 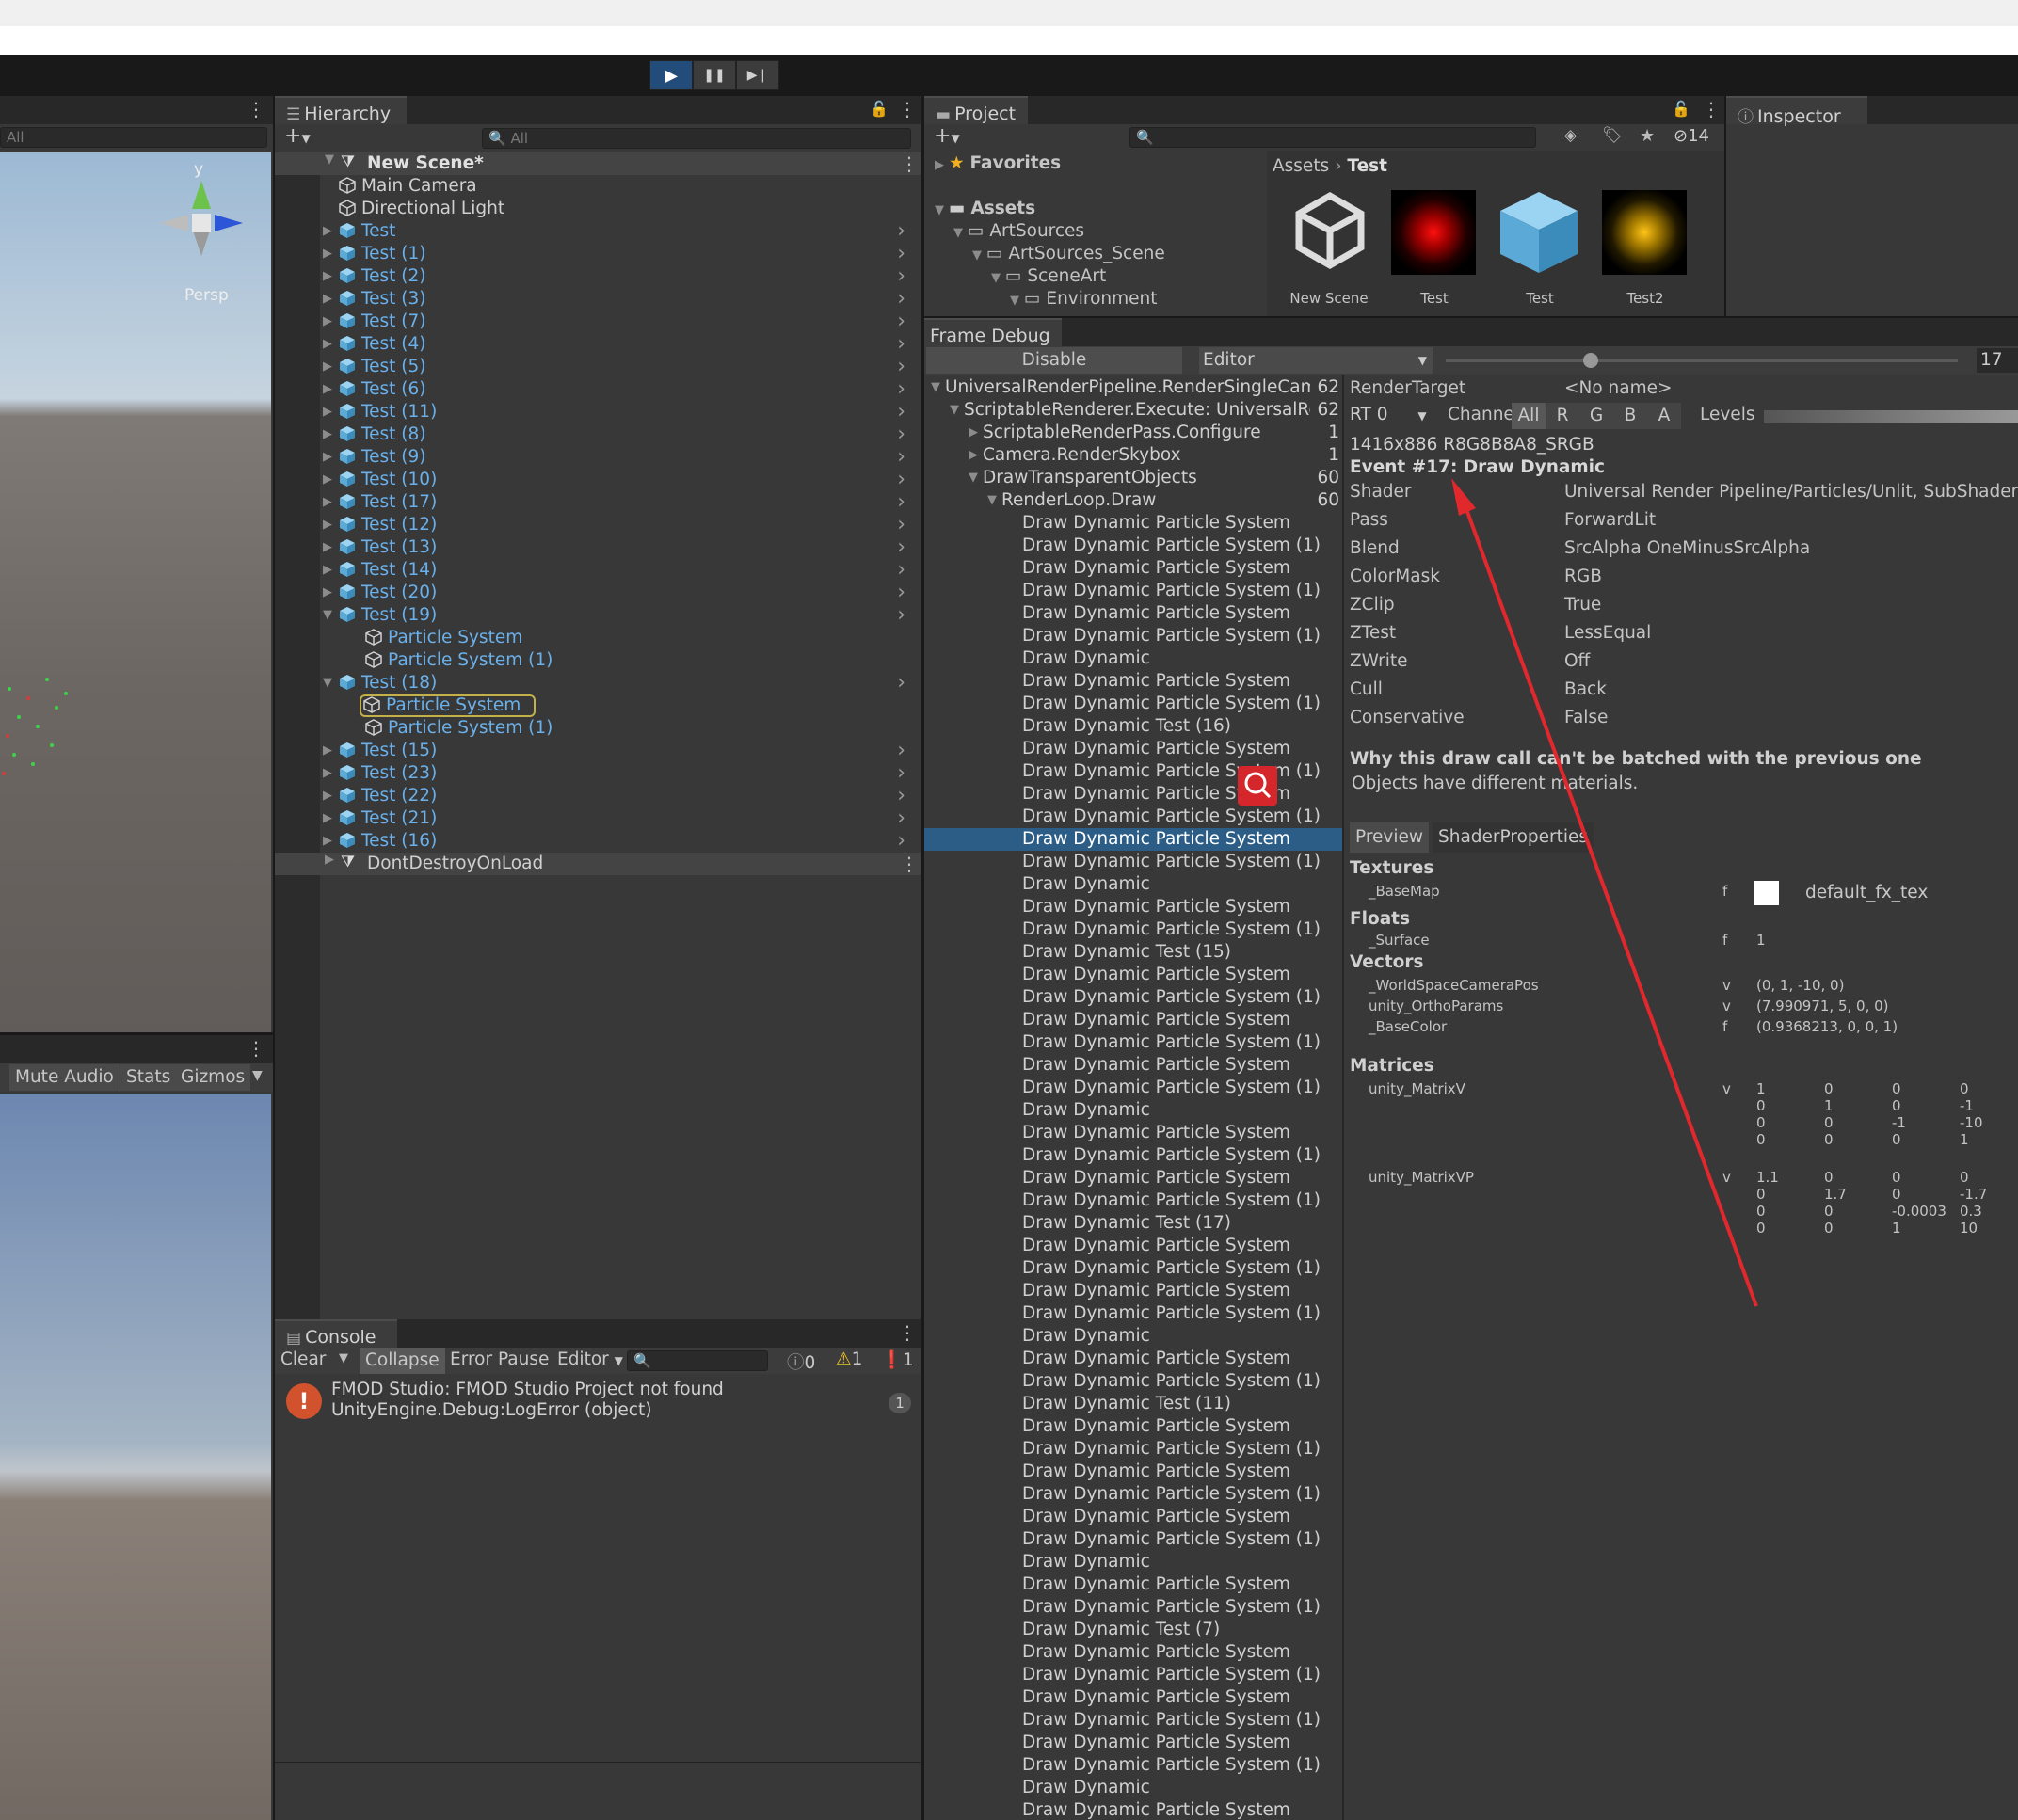 I want to click on search-by-label-icon: 🏷, so click(x=1613, y=136).